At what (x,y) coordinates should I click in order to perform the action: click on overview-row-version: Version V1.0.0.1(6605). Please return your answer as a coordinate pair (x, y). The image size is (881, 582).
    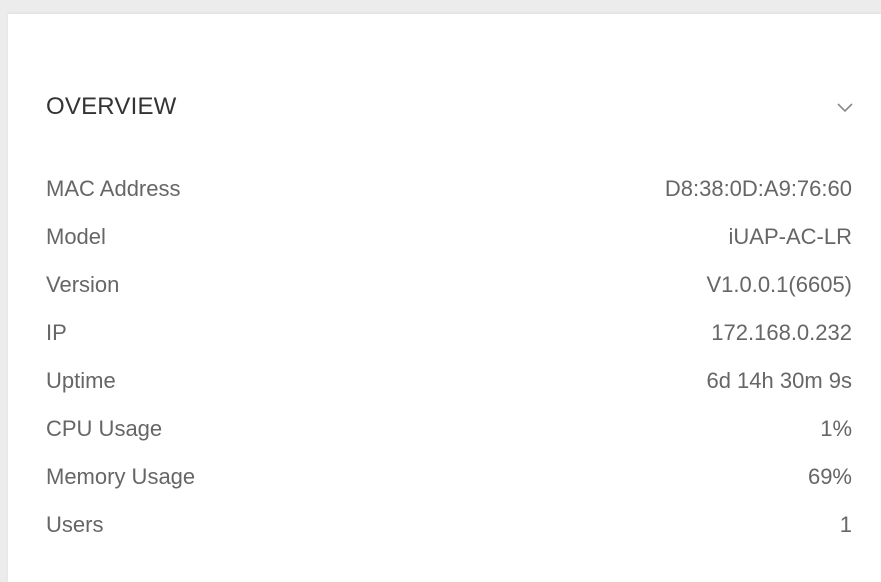
    Looking at the image, I should click on (449, 285).